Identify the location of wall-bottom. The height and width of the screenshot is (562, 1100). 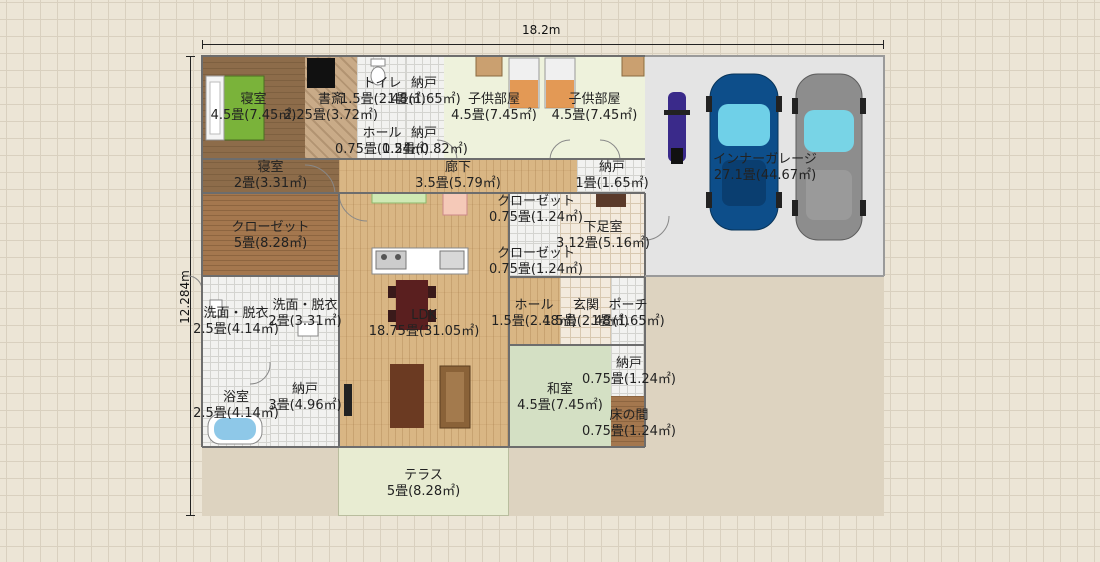
(423, 447).